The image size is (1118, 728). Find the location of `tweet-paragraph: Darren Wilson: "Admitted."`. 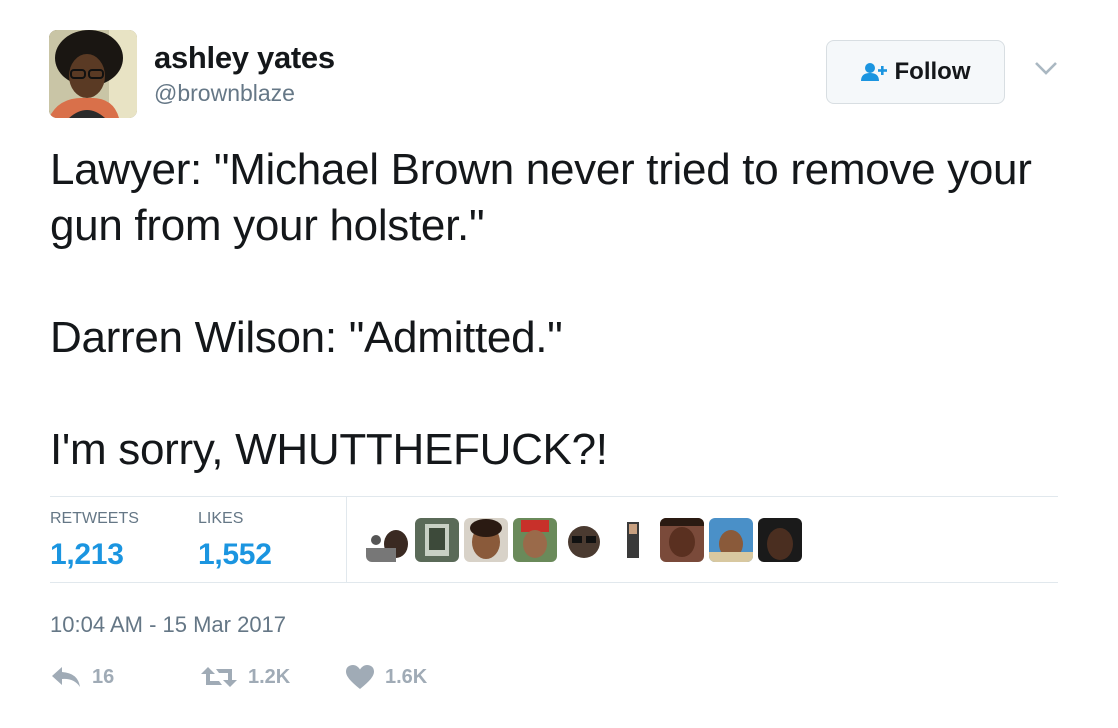

tweet-paragraph: Darren Wilson: "Admitted." is located at coordinates (306, 337).